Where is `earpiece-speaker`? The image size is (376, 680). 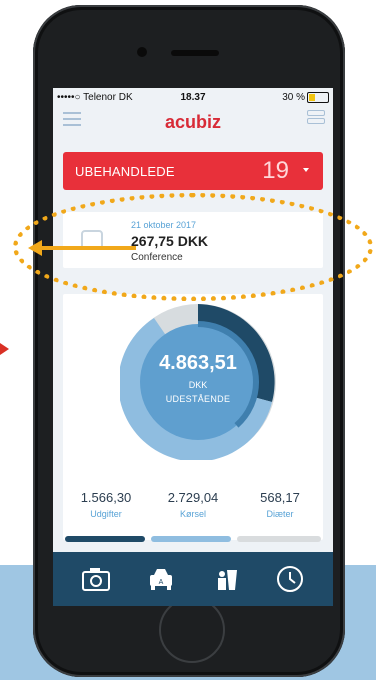
earpiece-speaker is located at coordinates (195, 53).